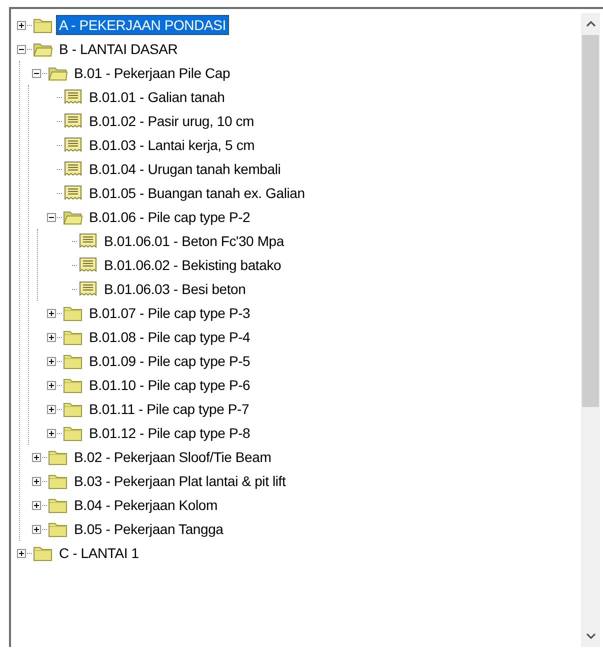 This screenshot has height=654, width=603. I want to click on tree-item: A - PEKERJAAN PONDASI, so click(142, 25).